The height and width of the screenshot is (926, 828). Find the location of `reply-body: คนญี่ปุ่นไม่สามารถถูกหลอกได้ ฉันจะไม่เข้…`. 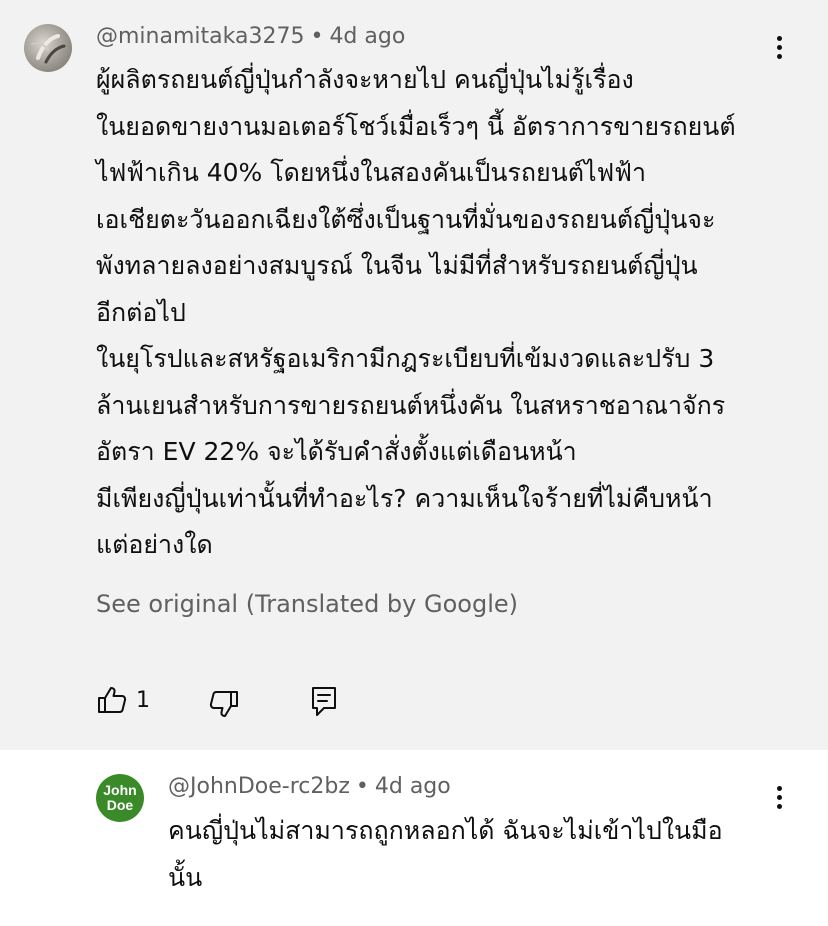

reply-body: คนญี่ปุ่นไม่สามารถถูกหลอกได้ ฉันจะไม่เข้… is located at coordinates (445, 854).